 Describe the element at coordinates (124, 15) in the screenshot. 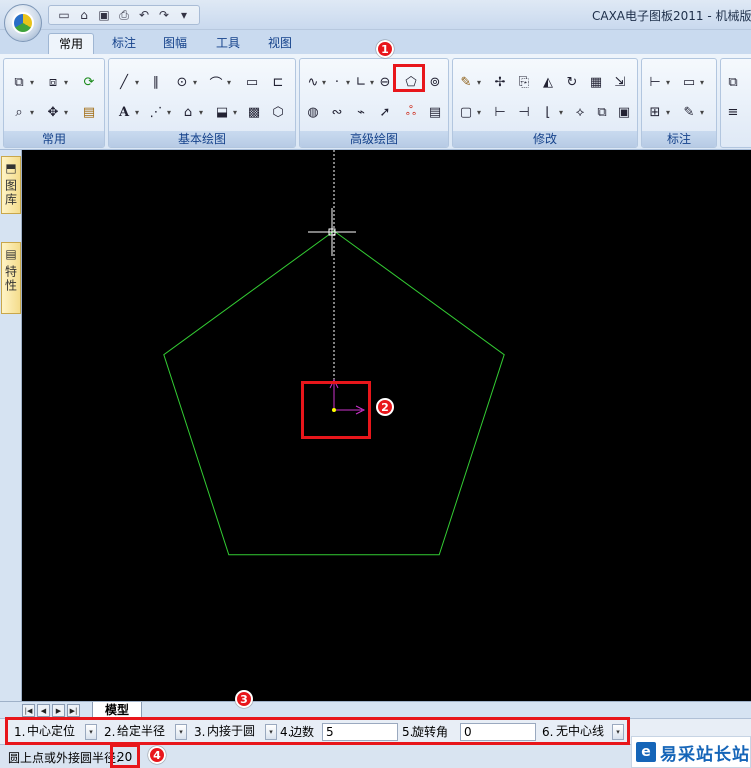

I see `print-icon: ⎙` at that location.